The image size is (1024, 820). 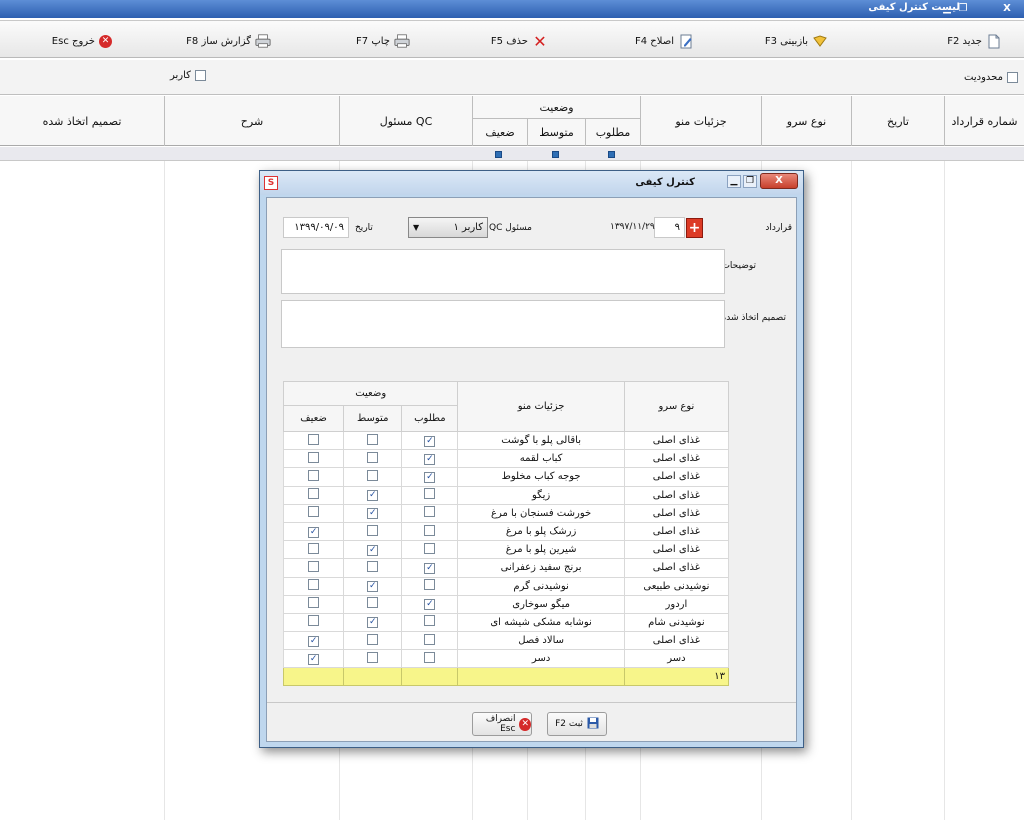 What do you see at coordinates (82, 121) in the screenshot?
I see `col-decision: تصمیم اتخاذ شده` at bounding box center [82, 121].